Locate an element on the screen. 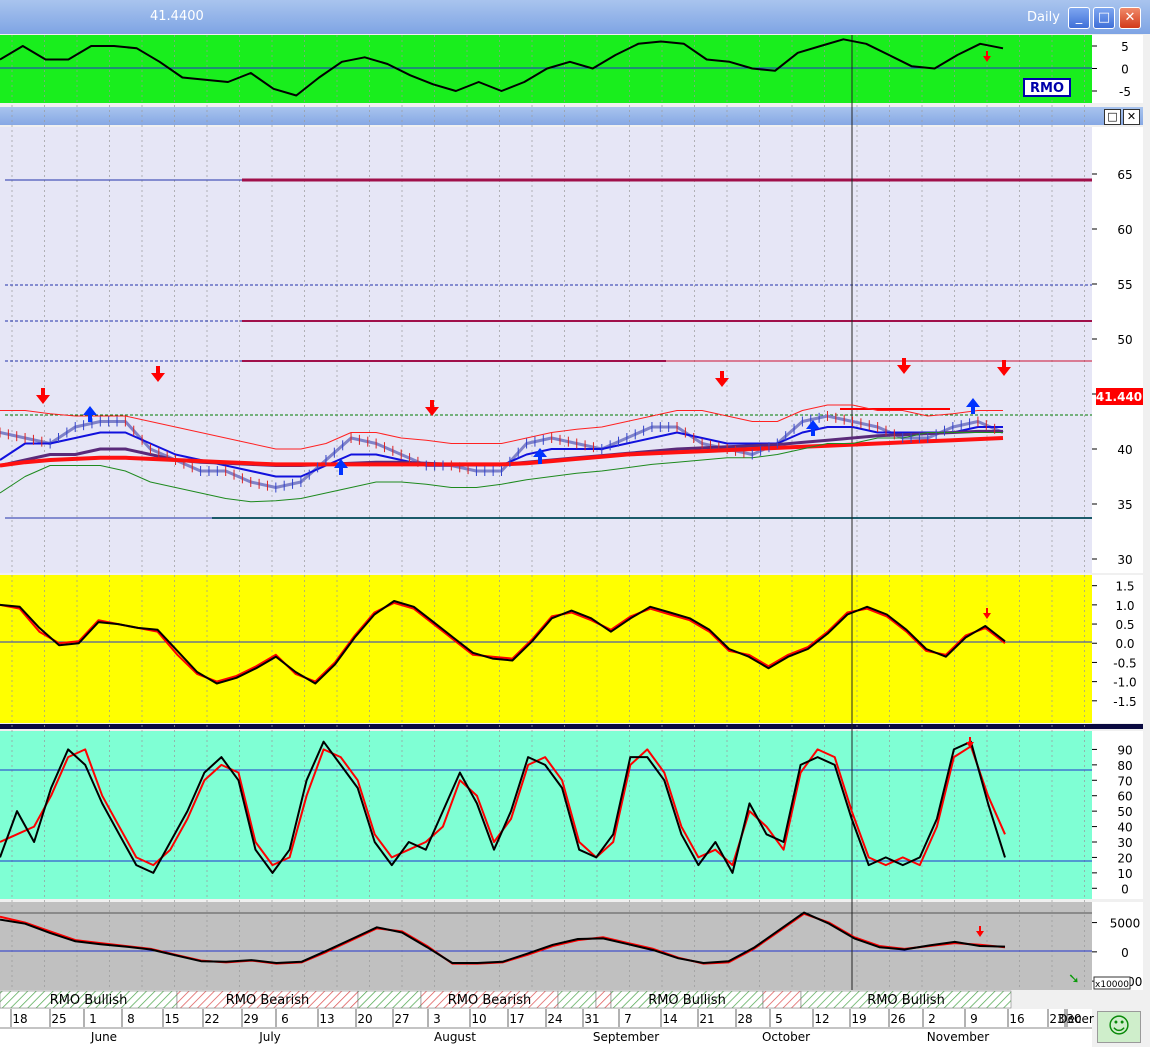  date-day-label: 28 is located at coordinates (744, 1019).